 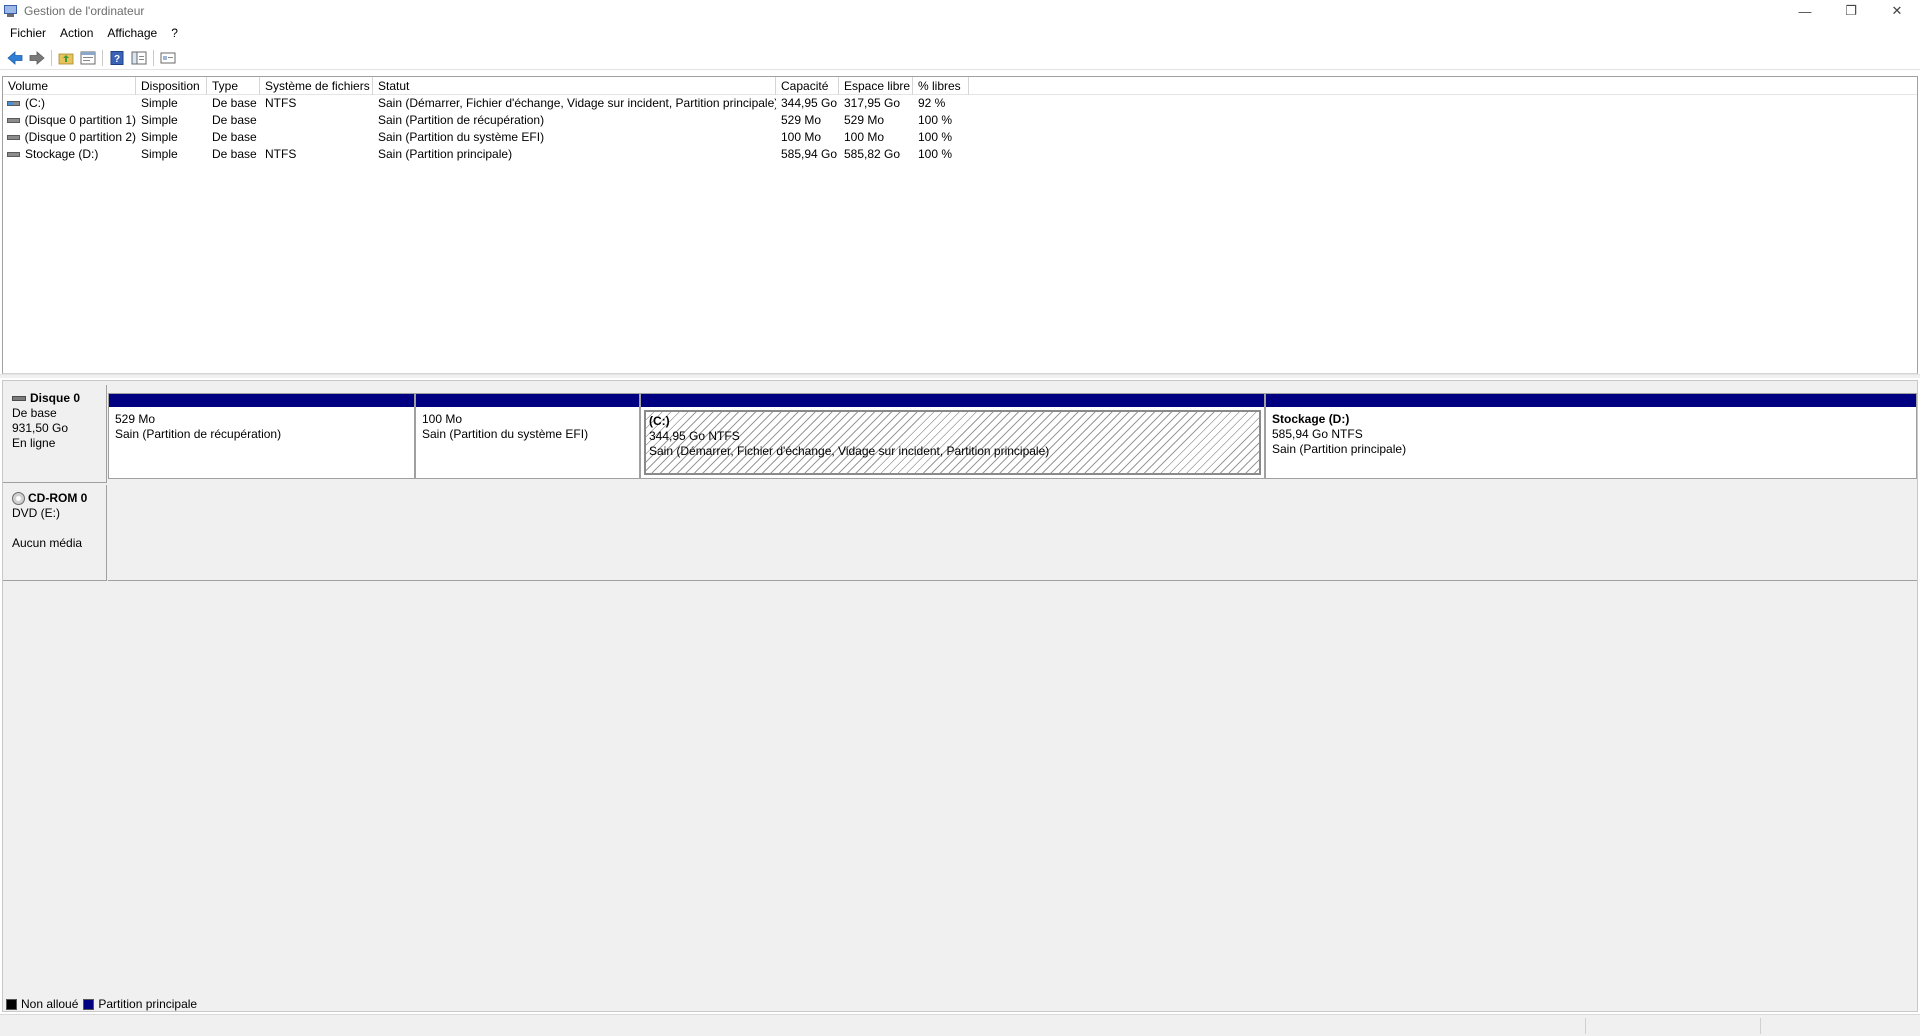 I want to click on disk-name: Disque 0, so click(x=55, y=398).